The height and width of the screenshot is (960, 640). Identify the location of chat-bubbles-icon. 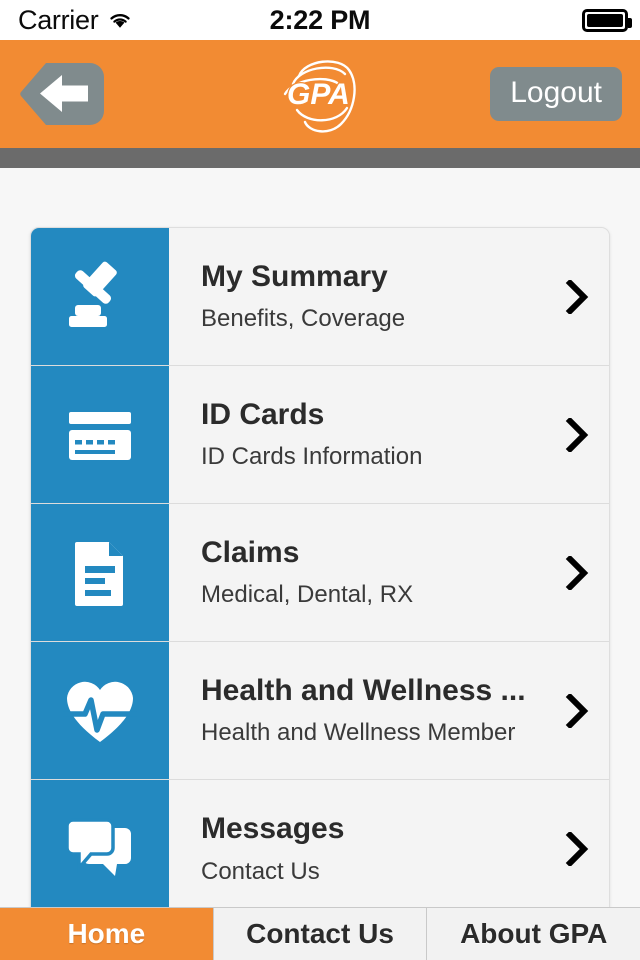
(100, 843).